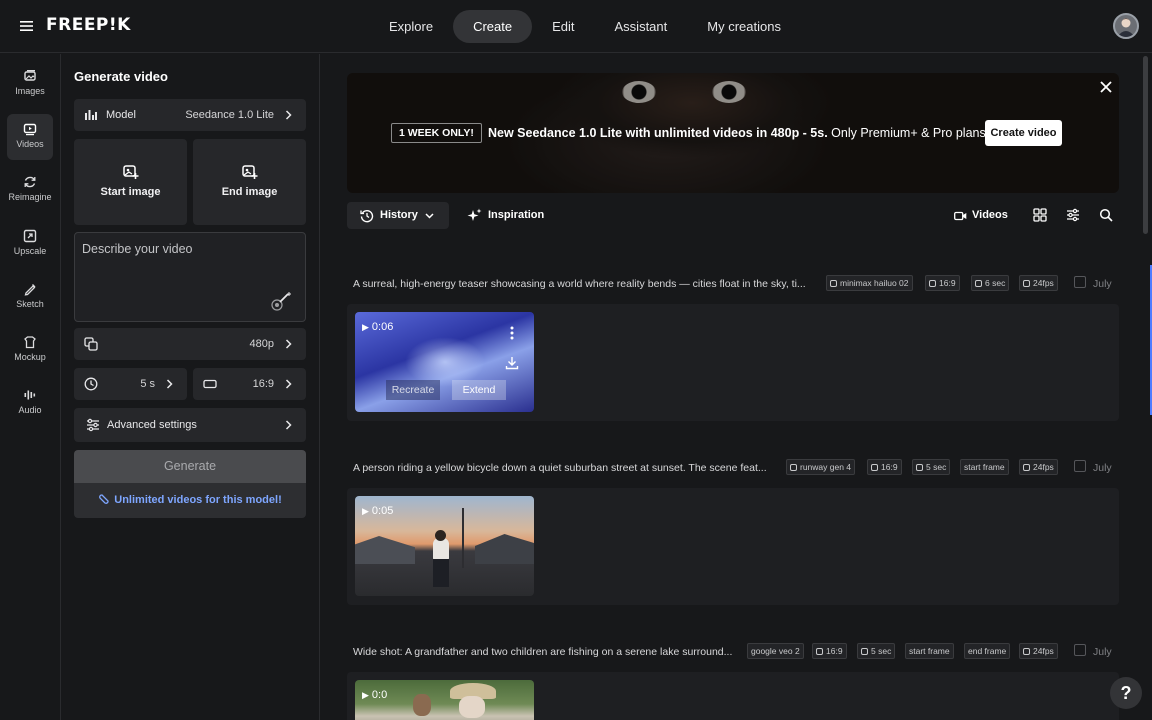 The image size is (1152, 720). Describe the element at coordinates (91, 115) in the screenshot. I see `model-icon` at that location.